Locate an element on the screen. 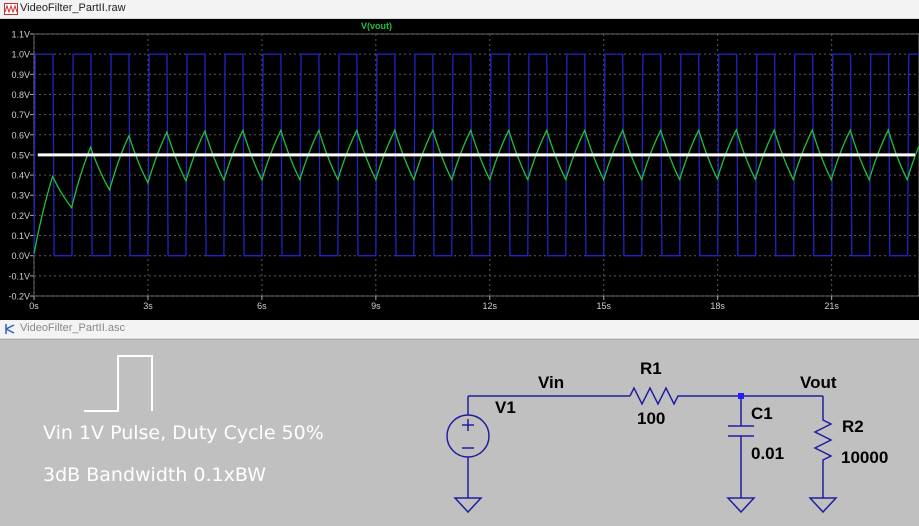 This screenshot has width=919, height=526. y-tick-label: 0.2V is located at coordinates (20, 216).